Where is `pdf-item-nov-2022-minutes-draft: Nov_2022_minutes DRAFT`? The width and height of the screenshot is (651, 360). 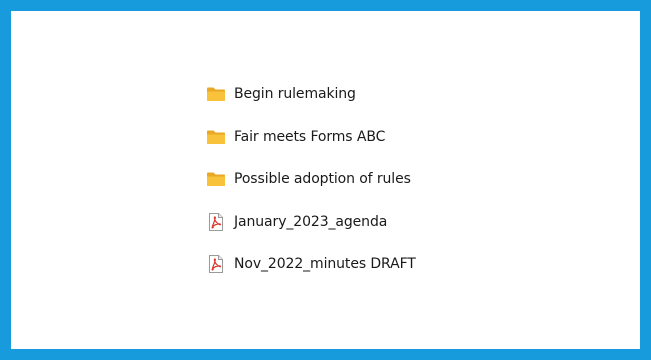
pdf-item-nov-2022-minutes-draft: Nov_2022_minutes DRAFT is located at coordinates (311, 264).